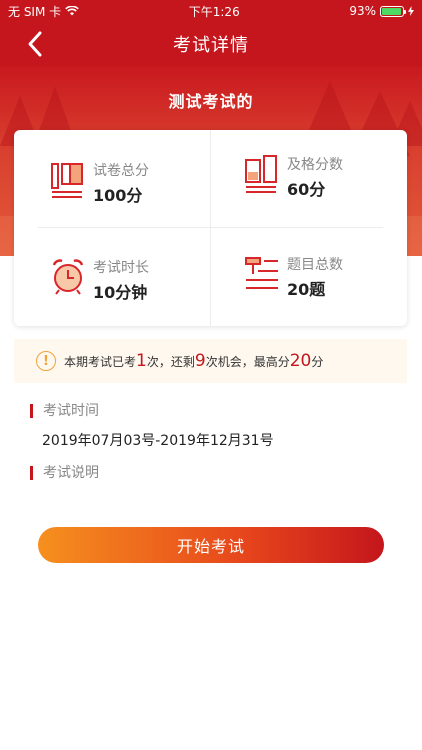  I want to click on attempts-remaining: 9, so click(200, 361).